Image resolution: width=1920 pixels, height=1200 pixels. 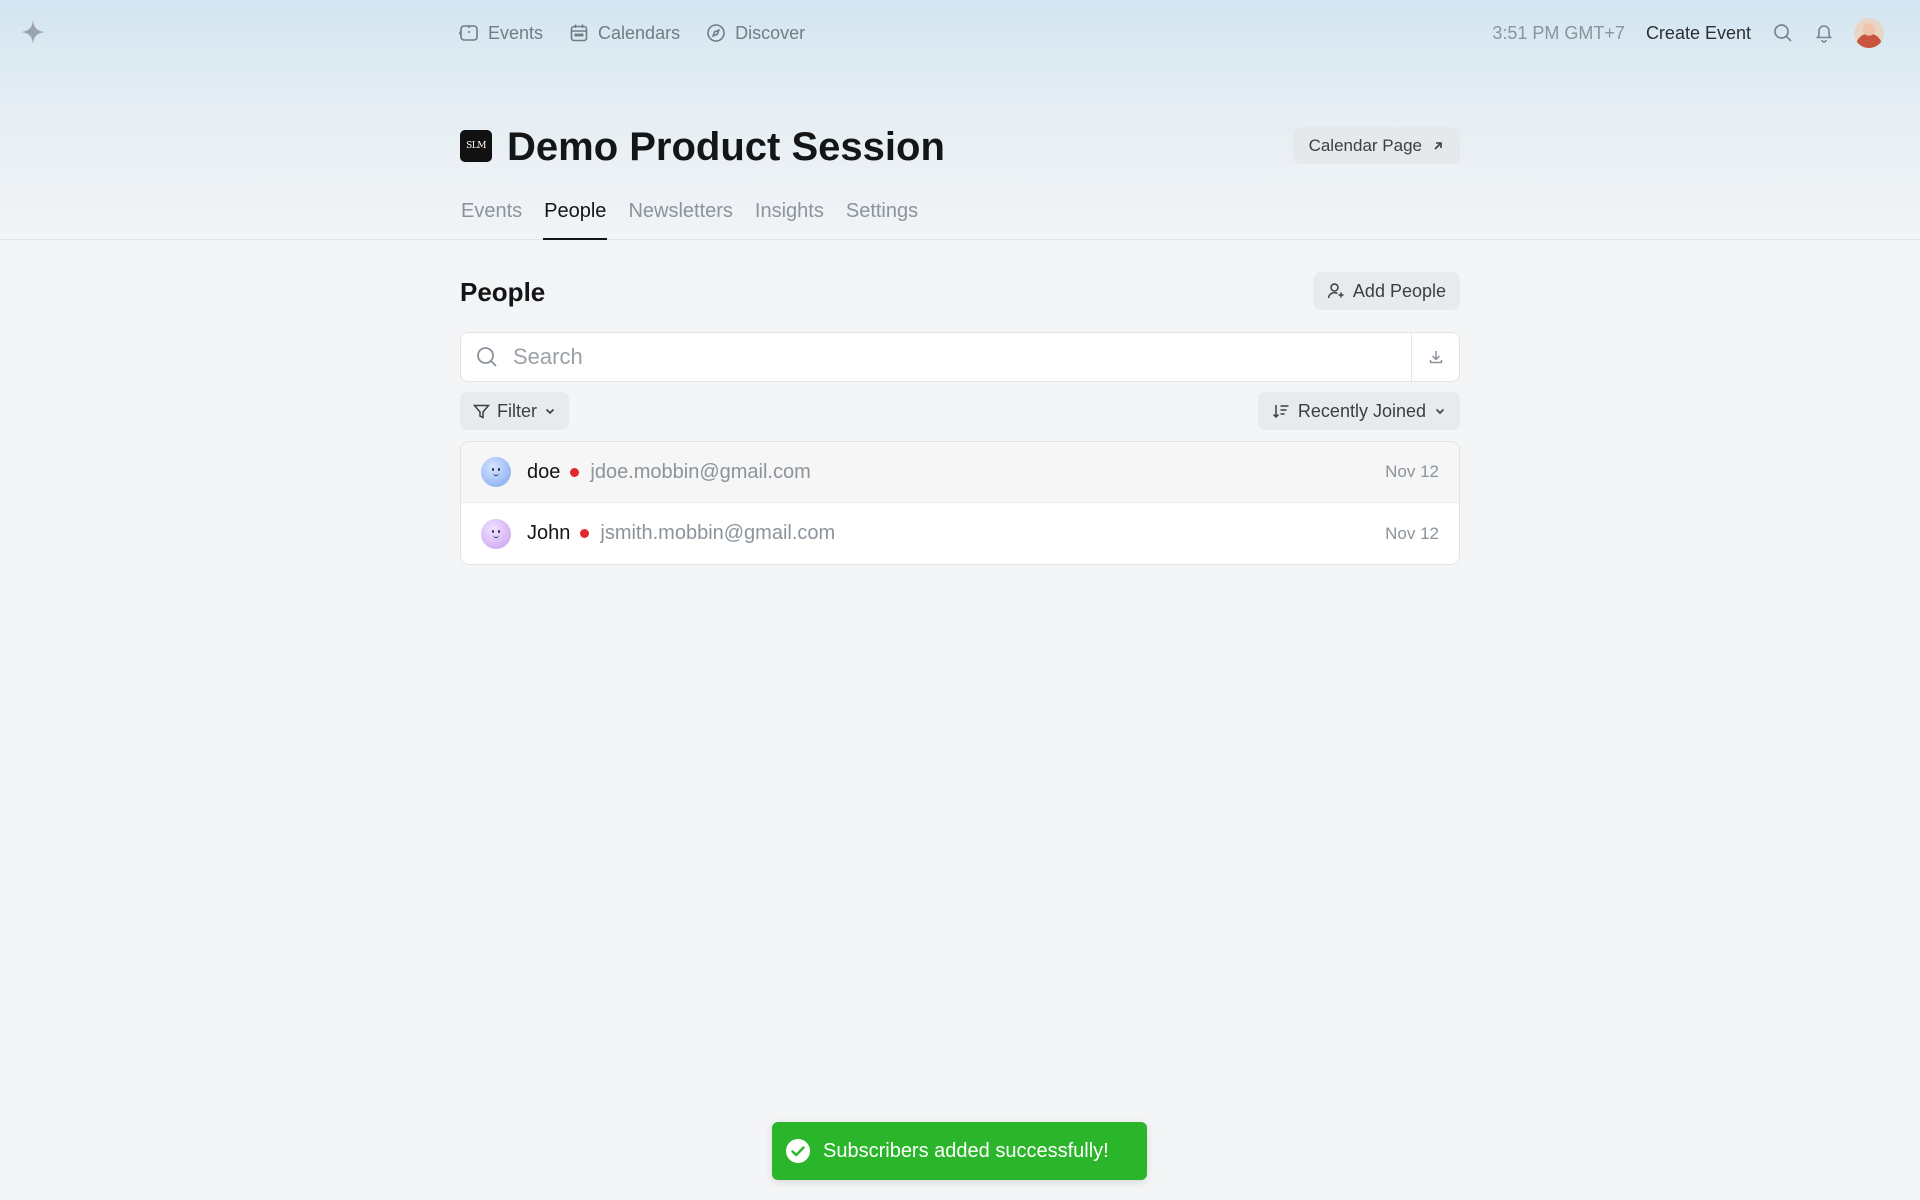 I want to click on search-input, so click(x=962, y=357).